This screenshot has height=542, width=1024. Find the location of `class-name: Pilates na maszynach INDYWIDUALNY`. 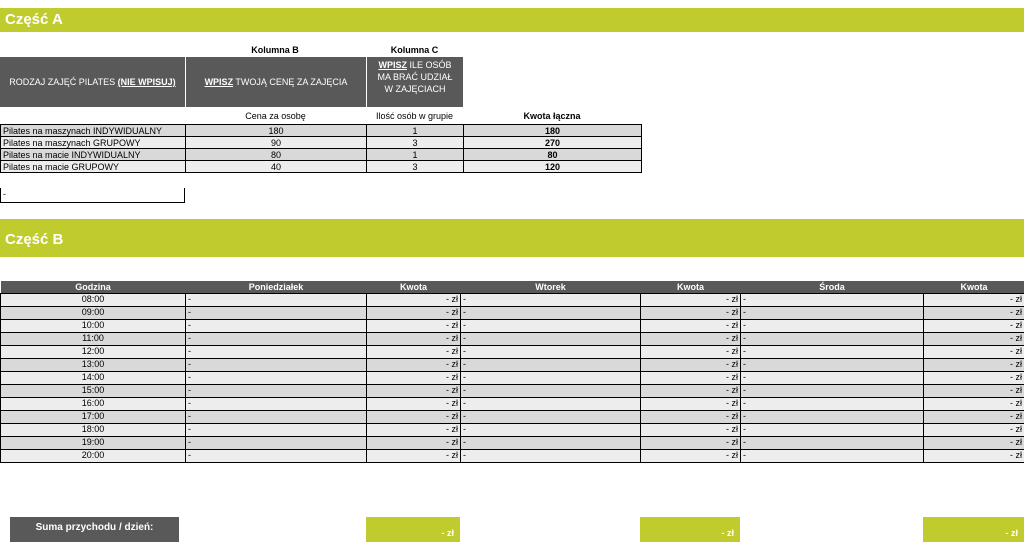

class-name: Pilates na maszynach INDYWIDUALNY is located at coordinates (93, 130).